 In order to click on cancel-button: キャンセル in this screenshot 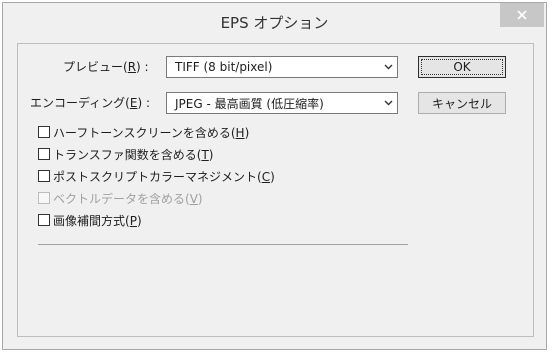, I will do `click(462, 103)`.